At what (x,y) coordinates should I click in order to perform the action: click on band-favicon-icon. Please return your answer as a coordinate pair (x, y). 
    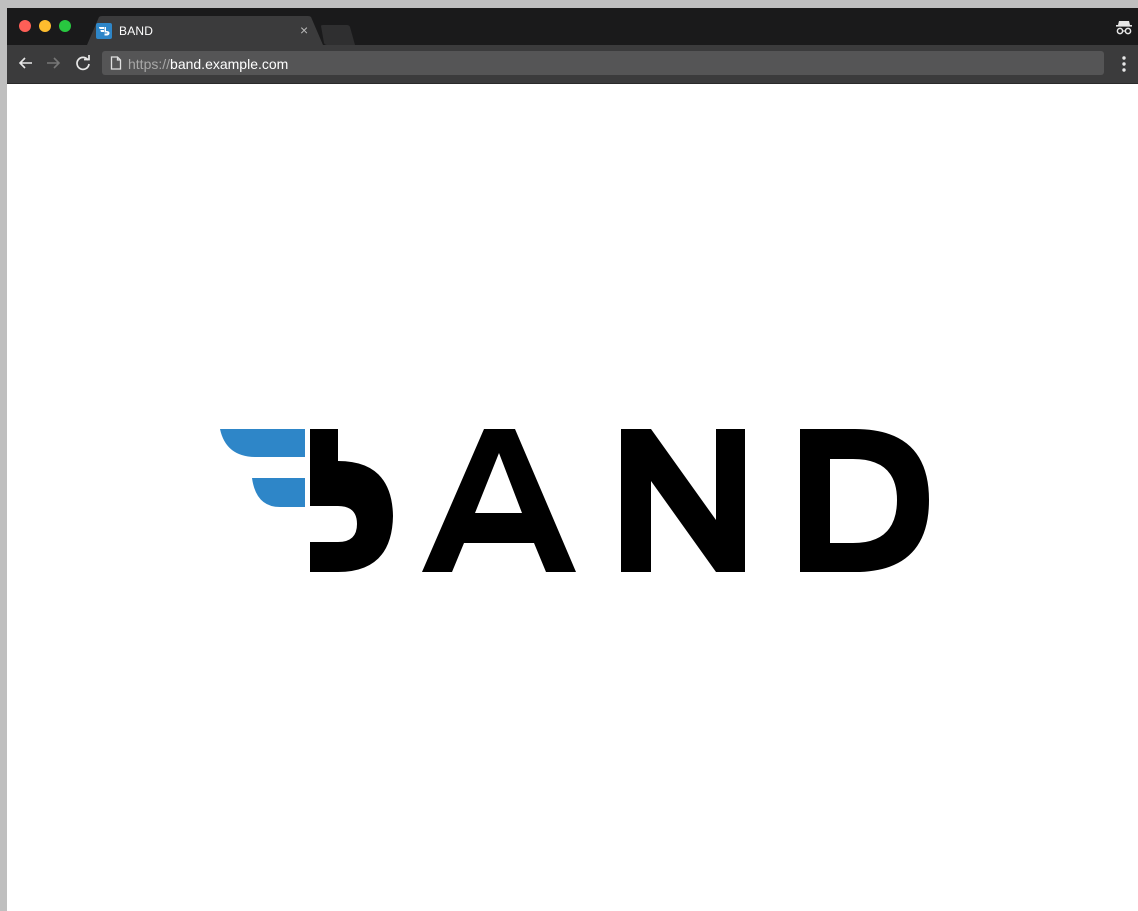
    Looking at the image, I should click on (104, 31).